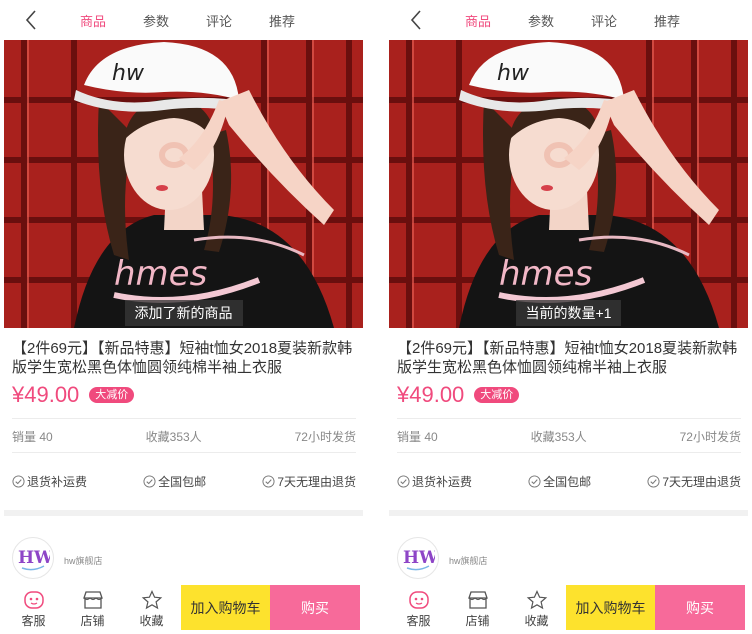  Describe the element at coordinates (183, 313) in the screenshot. I see `toast-message: 添加了新的商品` at that location.